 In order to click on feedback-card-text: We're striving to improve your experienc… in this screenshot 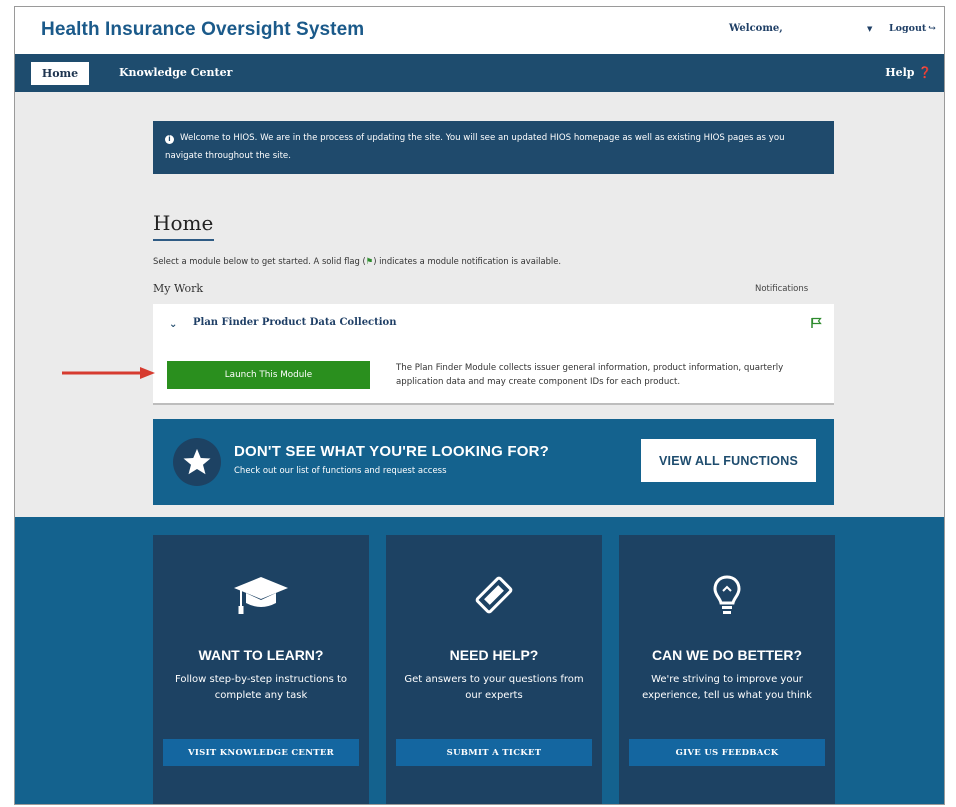, I will do `click(727, 687)`.